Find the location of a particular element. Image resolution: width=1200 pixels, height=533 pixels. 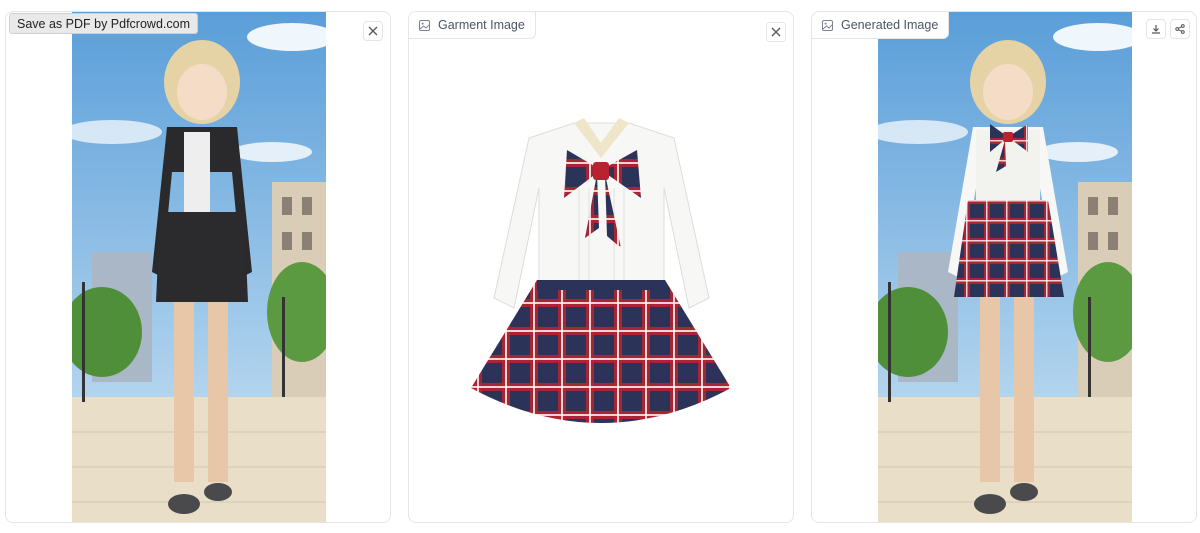

save-as-pdf-label: Save as PDF by Pdfcrowd.com is located at coordinates (103, 23).